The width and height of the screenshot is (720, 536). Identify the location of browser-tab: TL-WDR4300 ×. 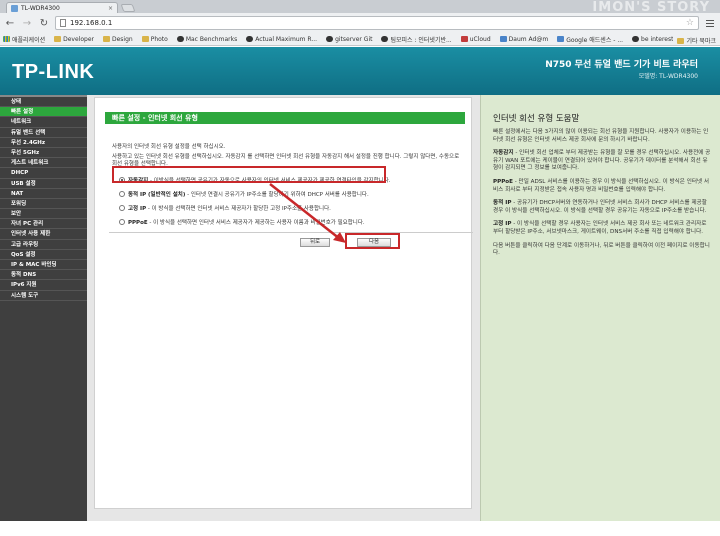
(62, 7).